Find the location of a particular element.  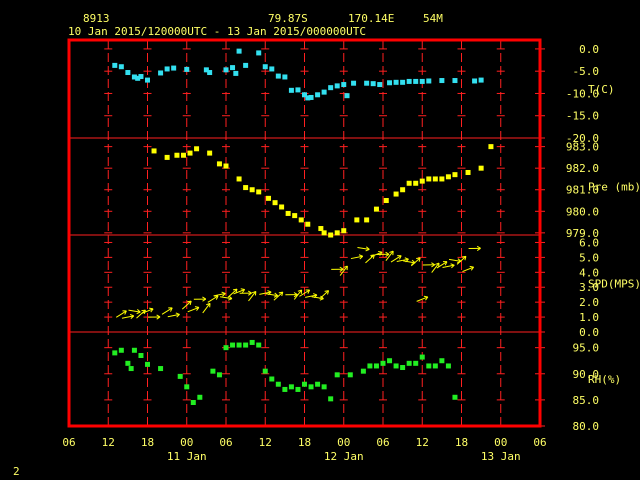

y-tick-label: 95.0 is located at coordinates (586, 348).